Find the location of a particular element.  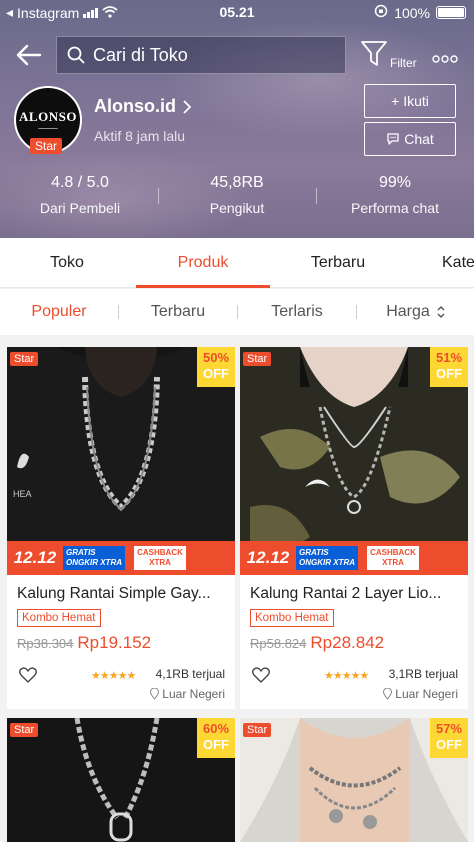

sale-price: Rp19.152 is located at coordinates (114, 642).